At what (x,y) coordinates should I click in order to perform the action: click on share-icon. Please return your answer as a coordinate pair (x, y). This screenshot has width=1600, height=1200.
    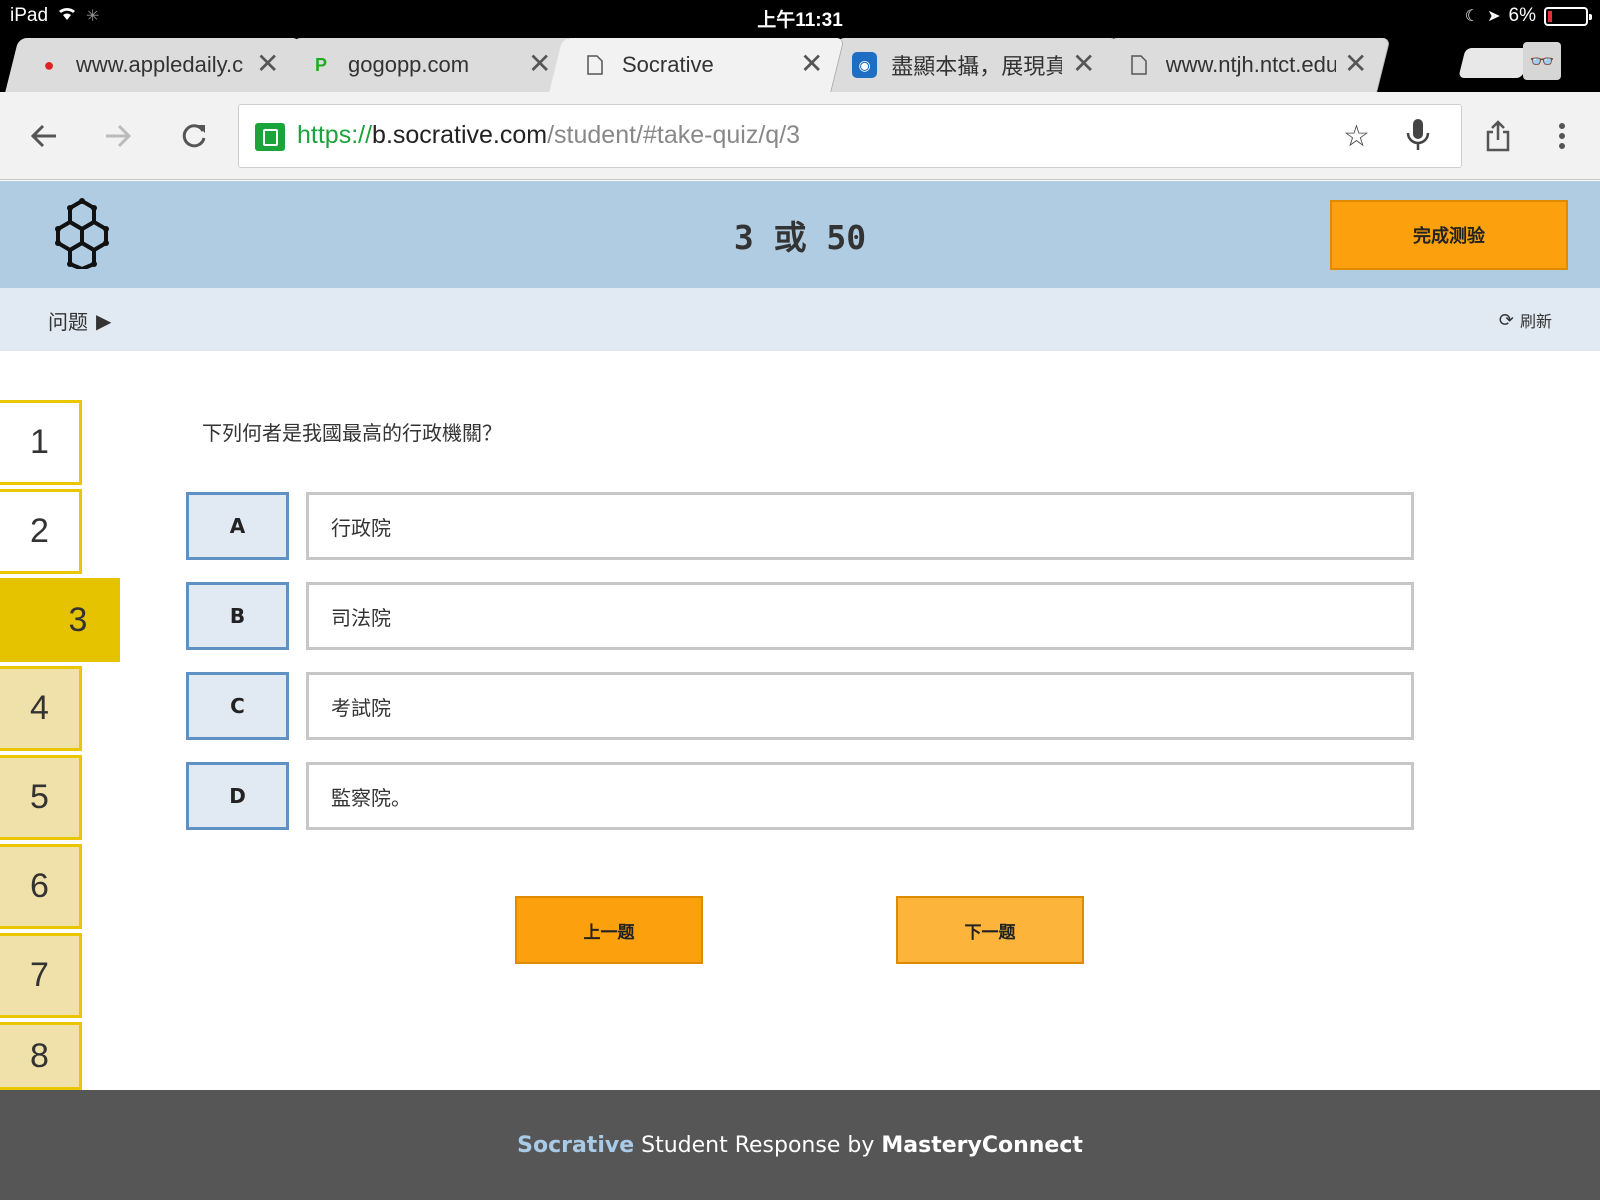
    Looking at the image, I should click on (1498, 136).